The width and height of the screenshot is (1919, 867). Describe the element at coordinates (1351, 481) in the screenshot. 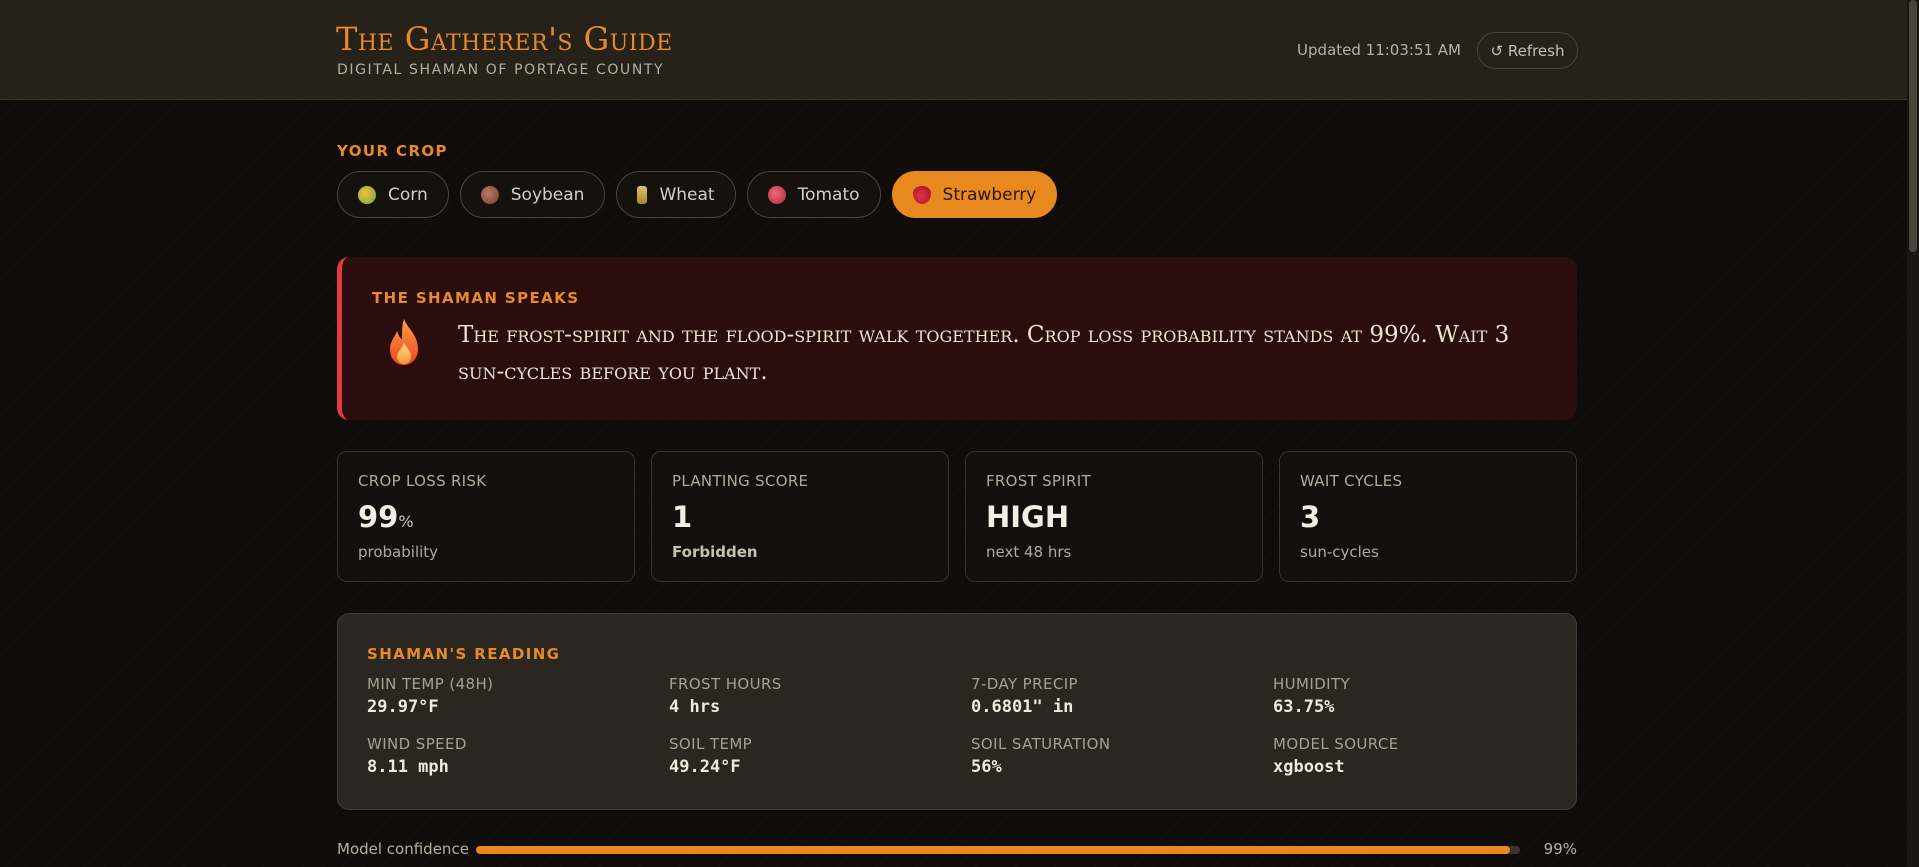

I see `stat-label: WAIT CYCLES` at that location.